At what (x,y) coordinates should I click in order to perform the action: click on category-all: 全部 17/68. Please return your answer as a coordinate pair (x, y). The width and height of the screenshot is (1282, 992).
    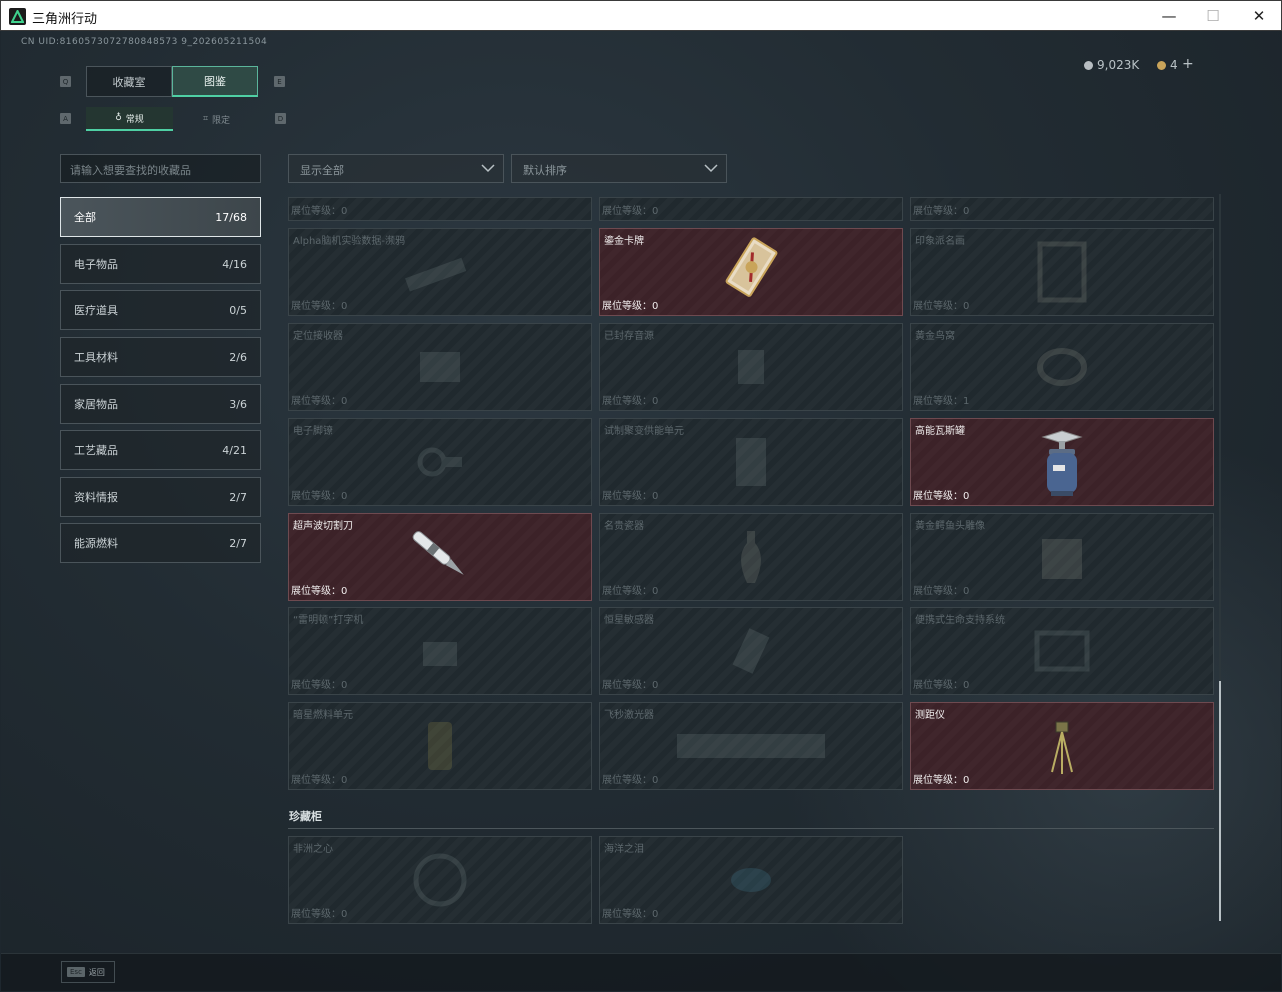
    Looking at the image, I should click on (160, 217).